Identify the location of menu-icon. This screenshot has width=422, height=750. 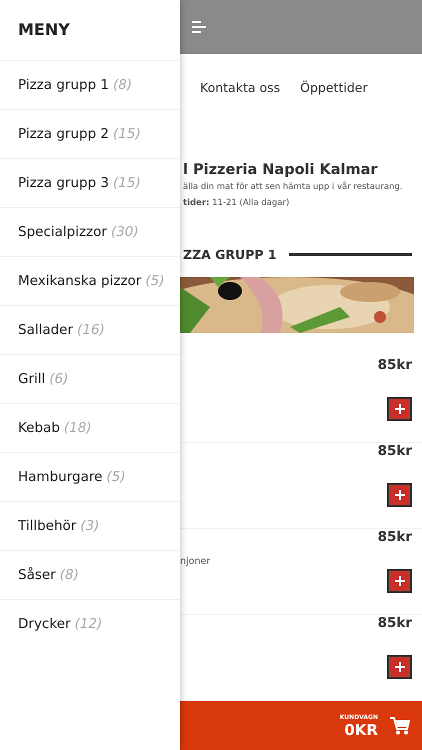
(199, 27).